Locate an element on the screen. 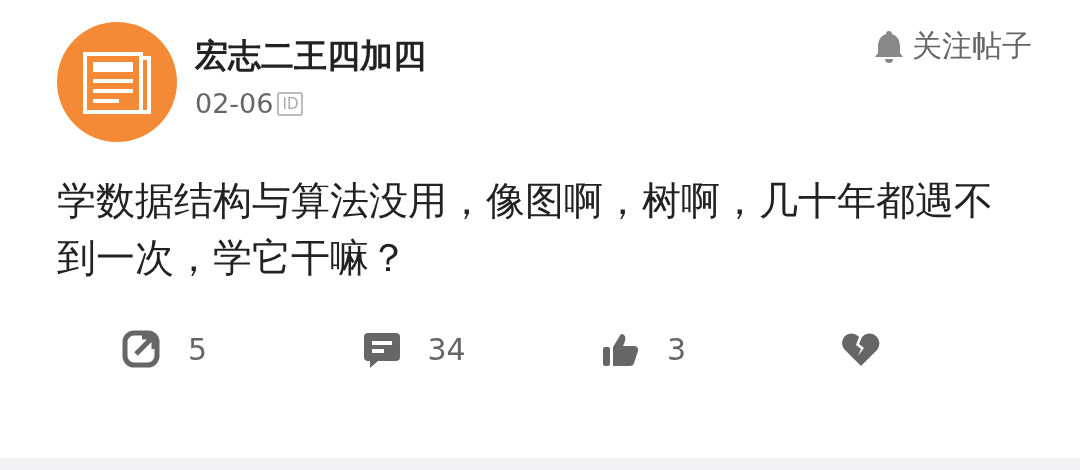  action-count: 34 is located at coordinates (446, 350).